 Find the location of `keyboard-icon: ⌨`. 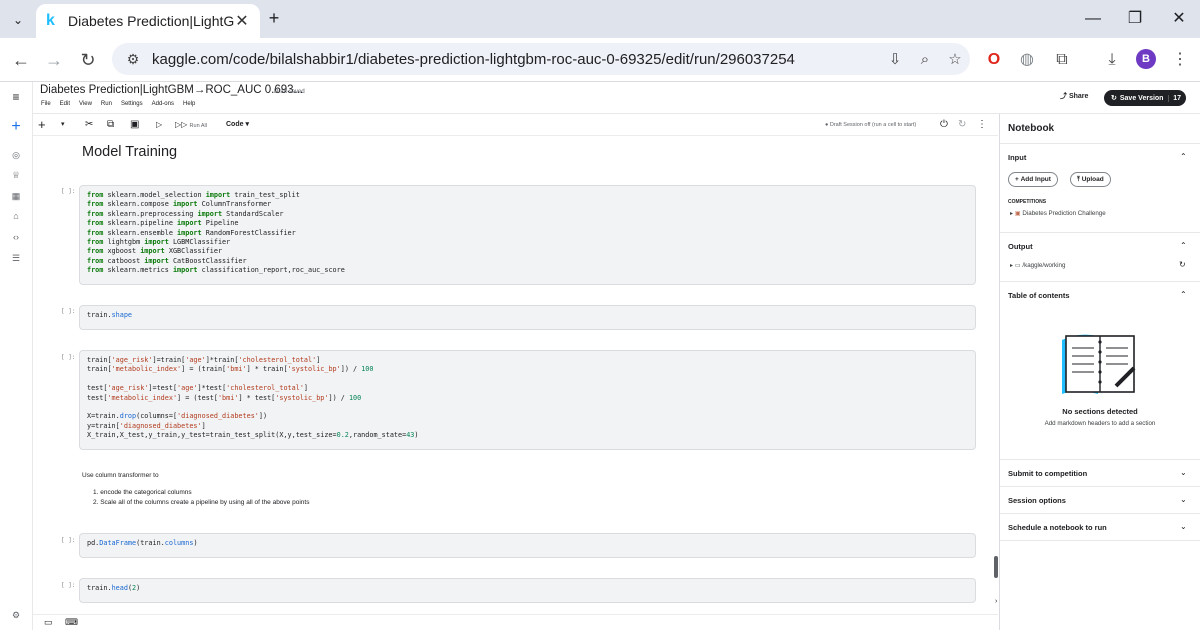

keyboard-icon: ⌨ is located at coordinates (71, 622).